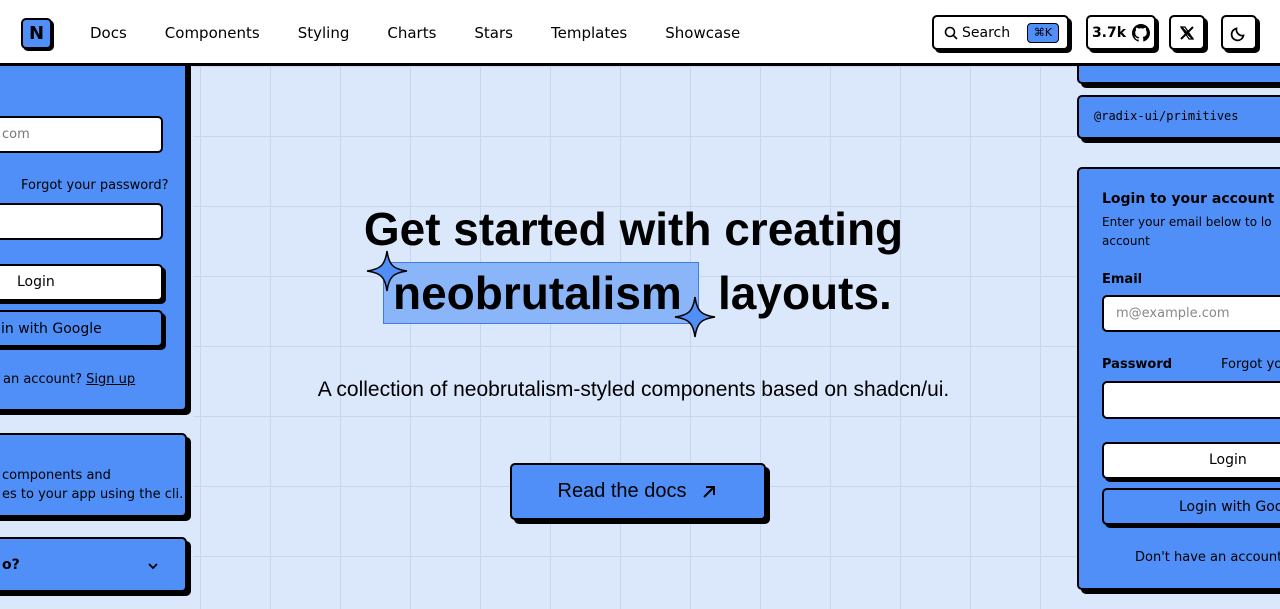 The height and width of the screenshot is (609, 1280). I want to click on x-icon, so click(1187, 32).